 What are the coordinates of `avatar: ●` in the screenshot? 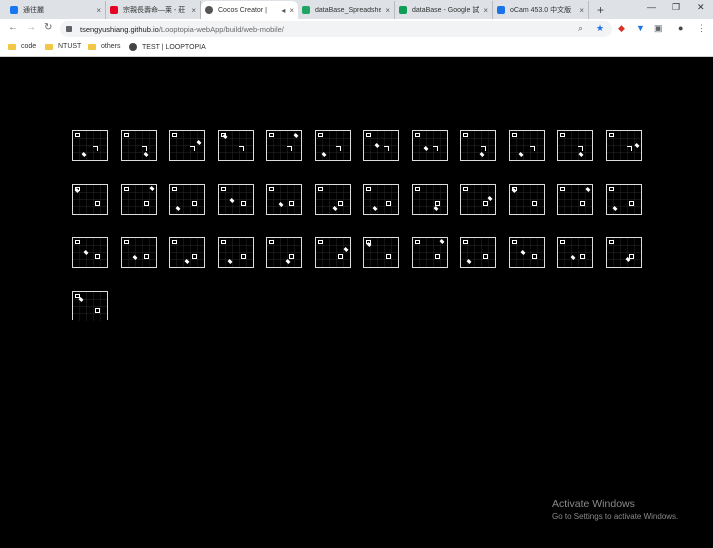 It's located at (680, 28).